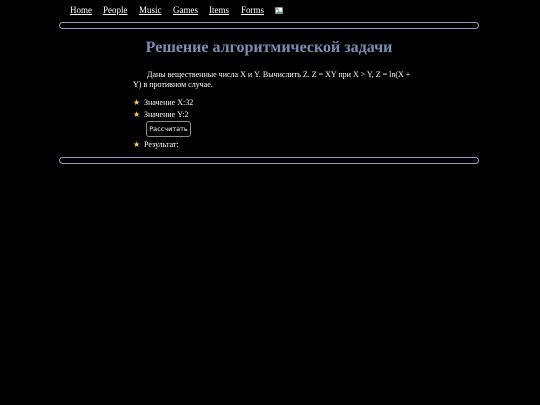 The image size is (540, 405). I want to click on y-label: Значение Y:, so click(164, 114).